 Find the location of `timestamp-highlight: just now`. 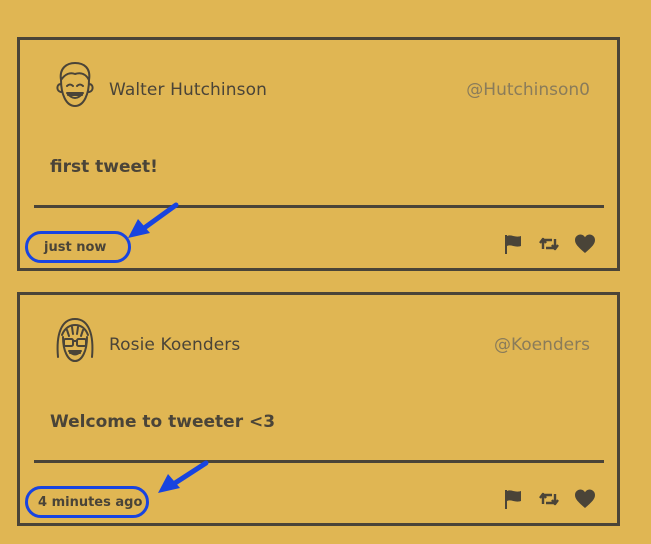

timestamp-highlight: just now is located at coordinates (78, 247).